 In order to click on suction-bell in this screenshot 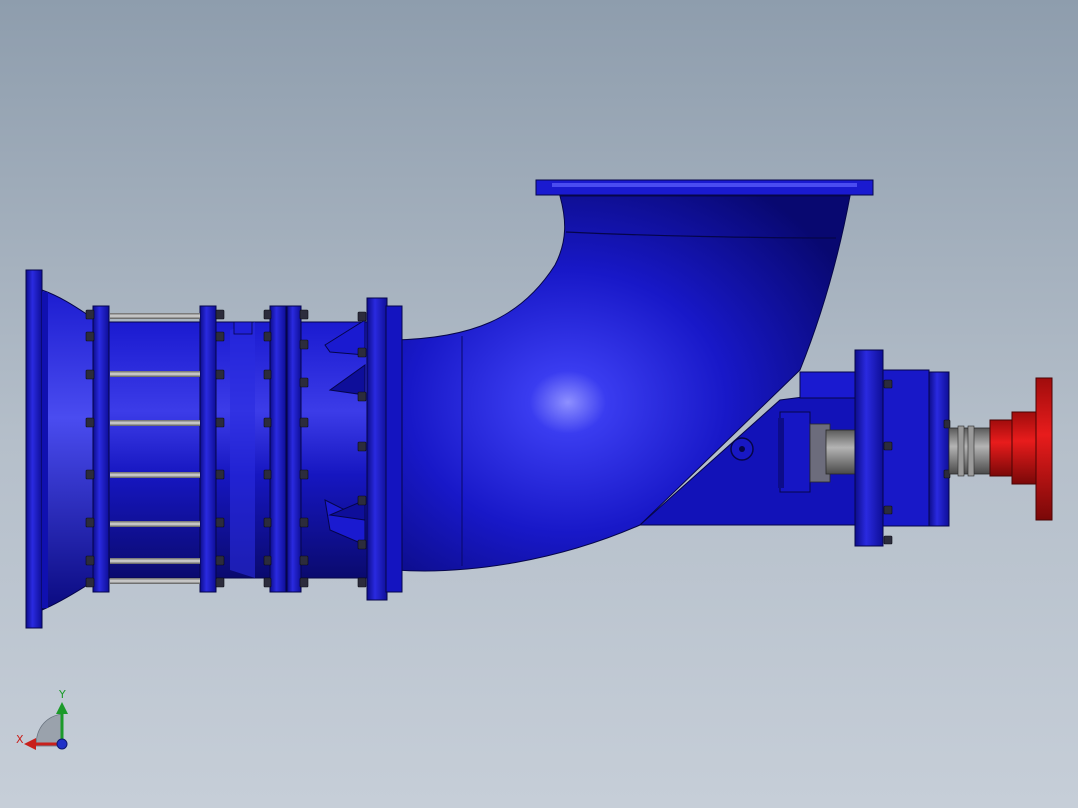, I will do `click(63, 449)`.